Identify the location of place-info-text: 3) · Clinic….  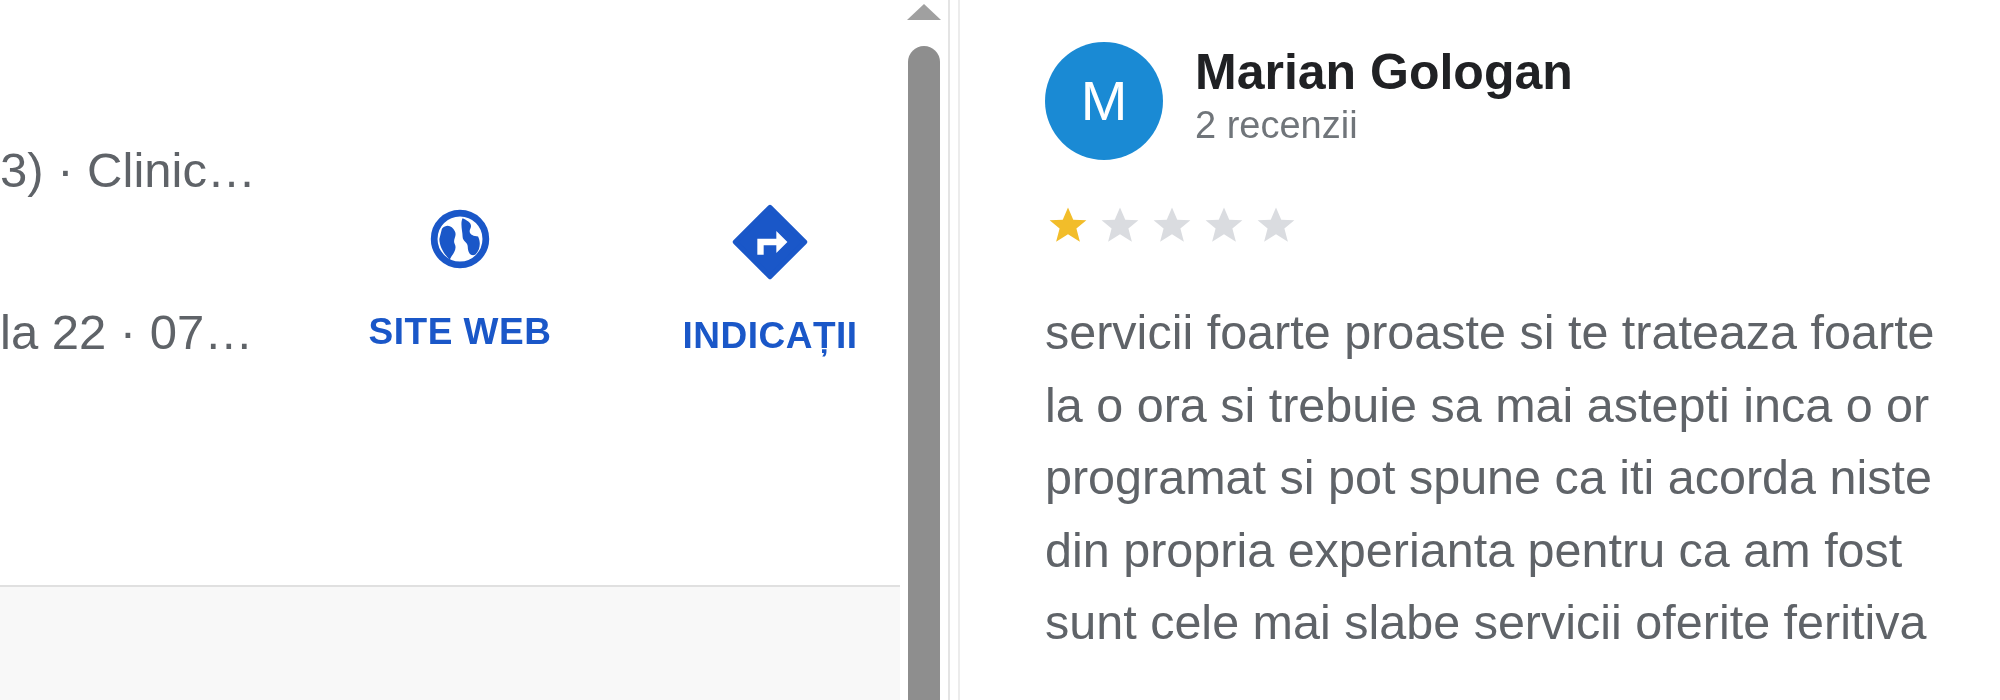
(128, 170).